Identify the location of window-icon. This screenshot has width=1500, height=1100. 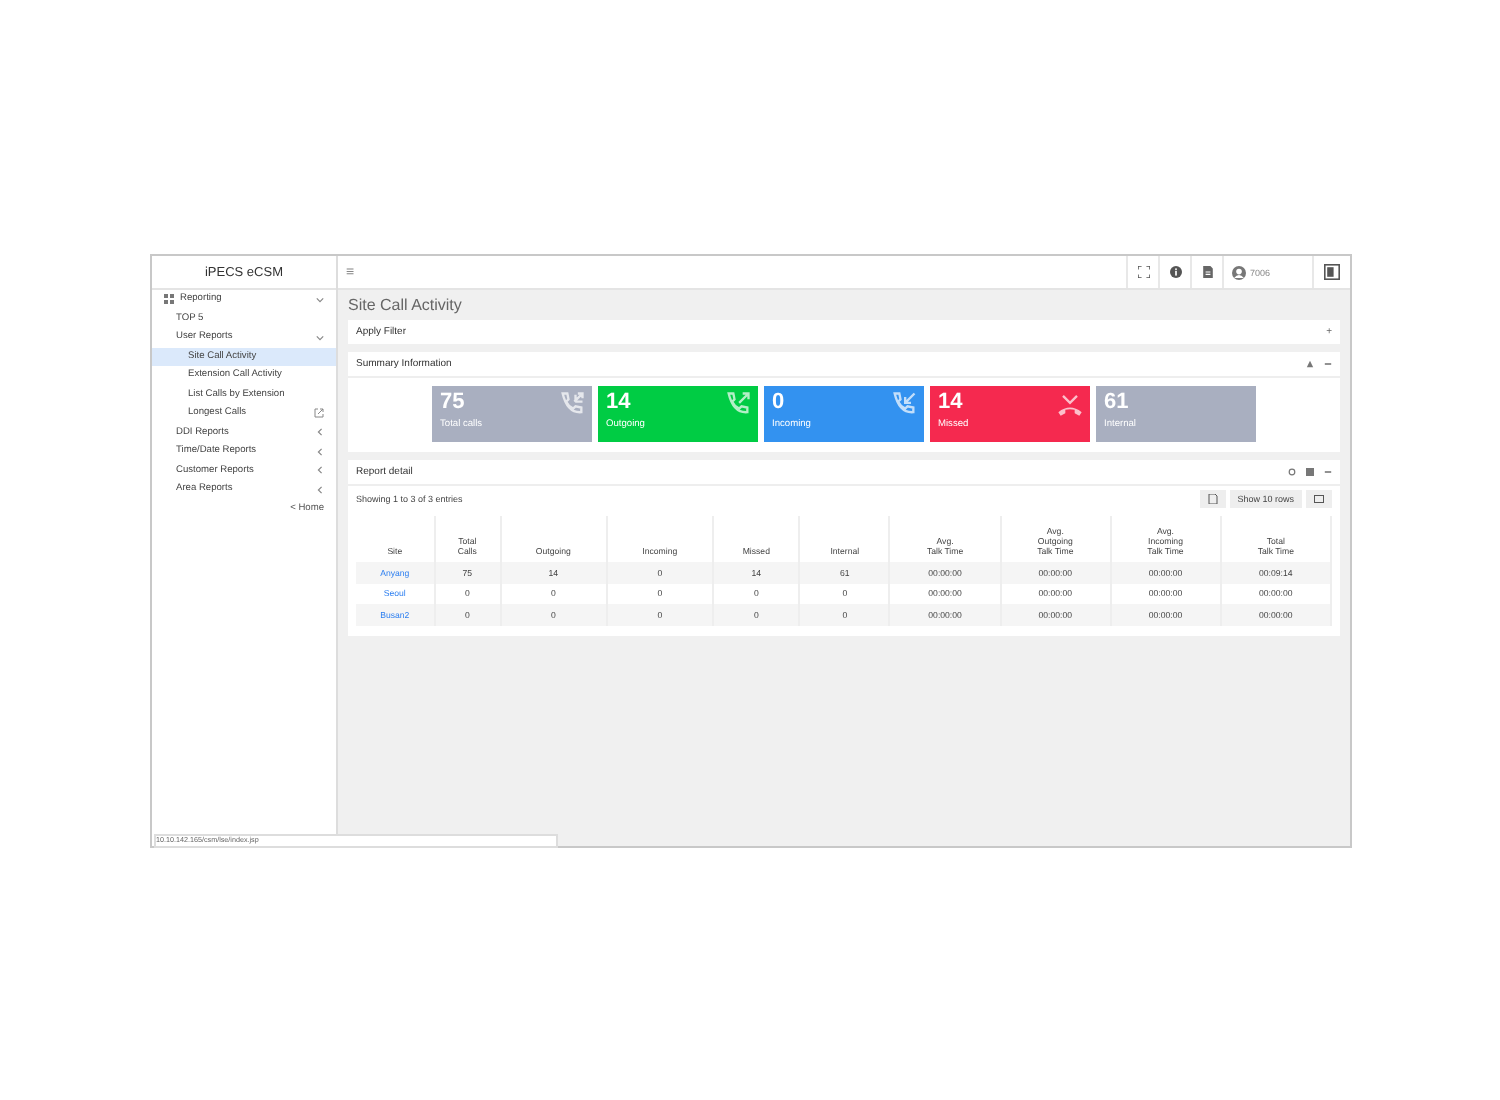
(1319, 499).